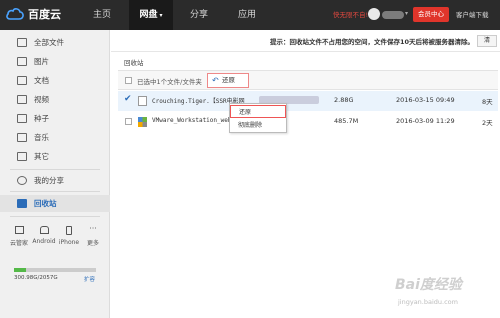 Image resolution: width=500 pixels, height=318 pixels. Describe the element at coordinates (15, 14) in the screenshot. I see `cloud-logo-icon` at that location.